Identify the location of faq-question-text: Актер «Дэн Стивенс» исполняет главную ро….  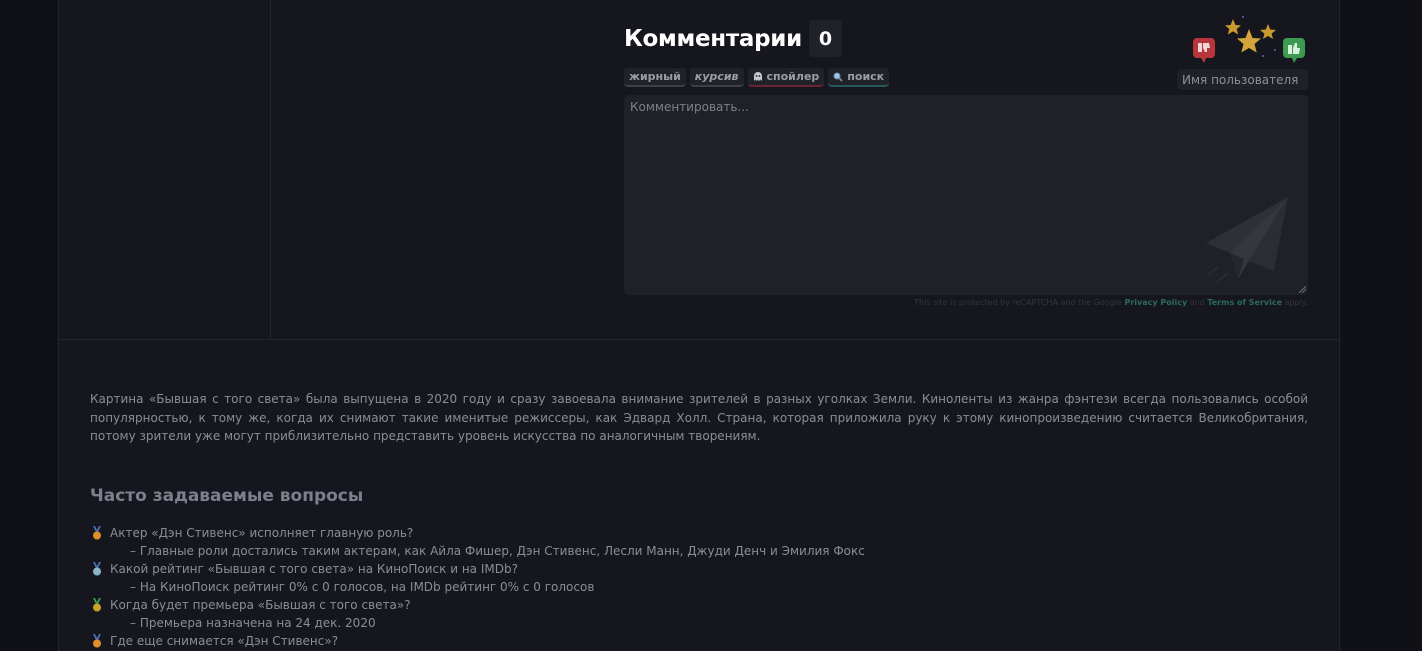
(262, 533).